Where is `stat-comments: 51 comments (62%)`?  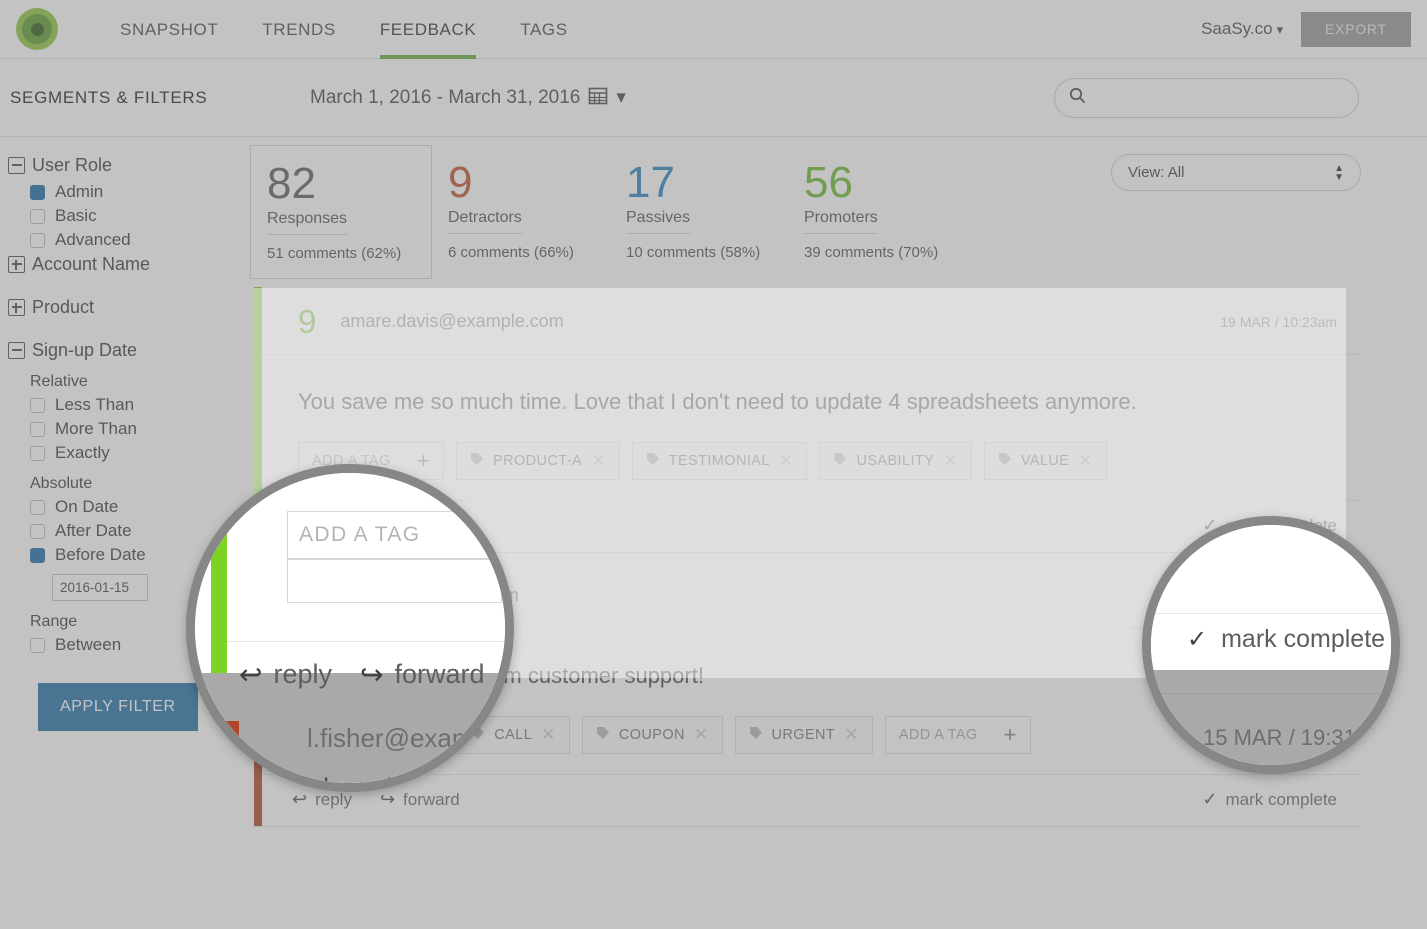
stat-comments: 51 comments (62%) is located at coordinates (334, 253).